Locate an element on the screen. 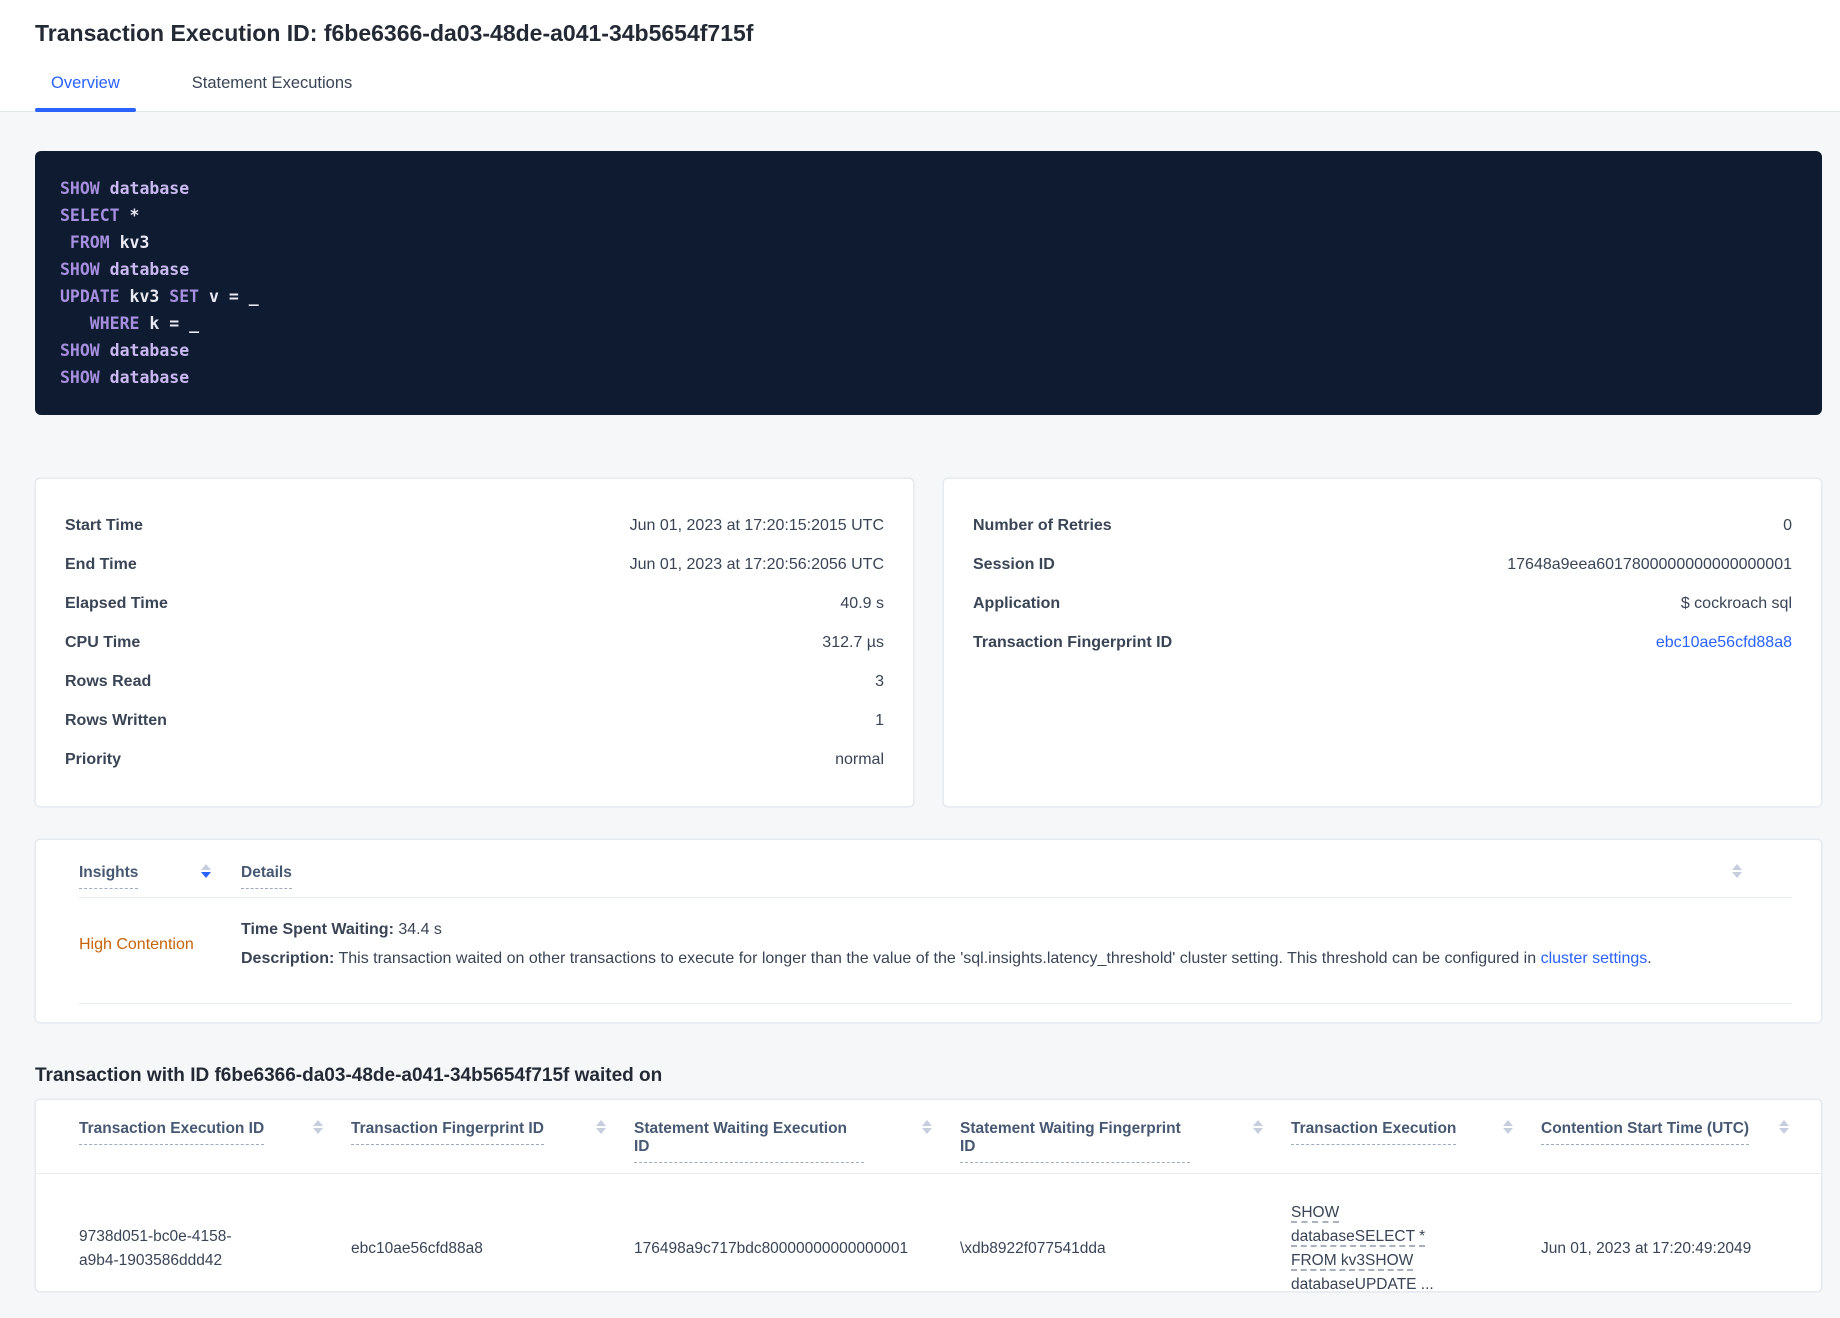  cell-contention-start-time: Jun 01, 2023 at 17:20:49:2049 is located at coordinates (1646, 1248).